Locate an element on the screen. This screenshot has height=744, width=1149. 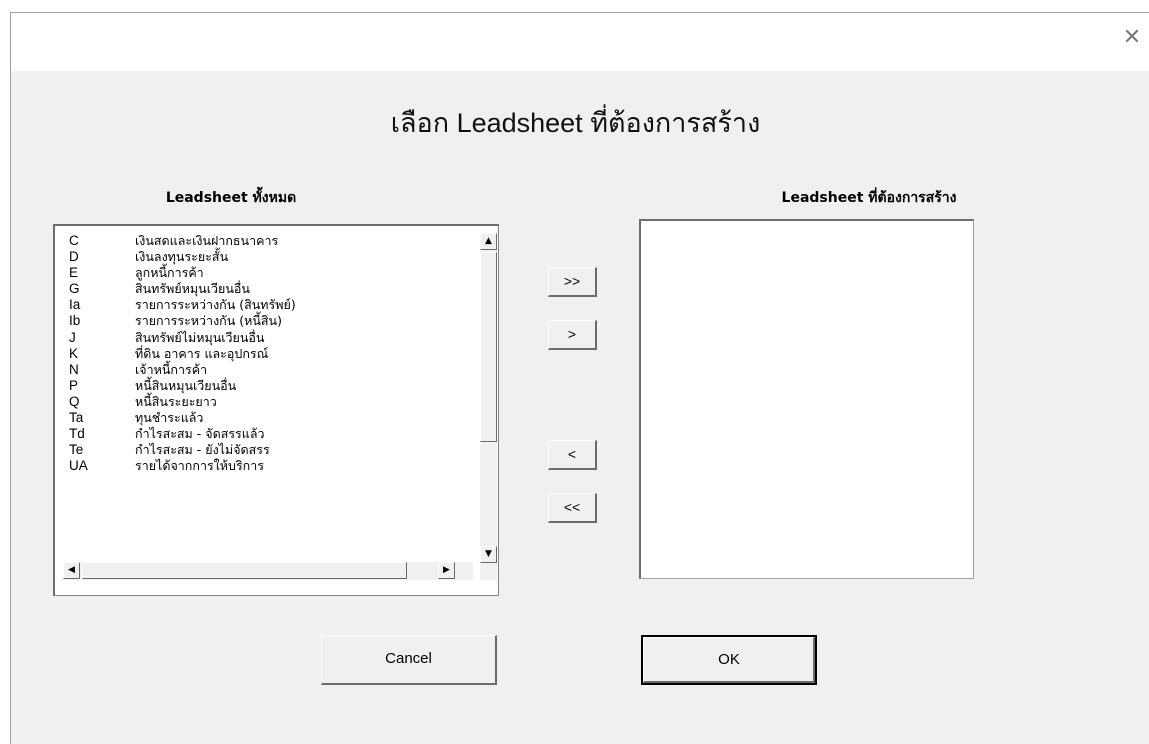
remove-one-button: < is located at coordinates (572, 455).